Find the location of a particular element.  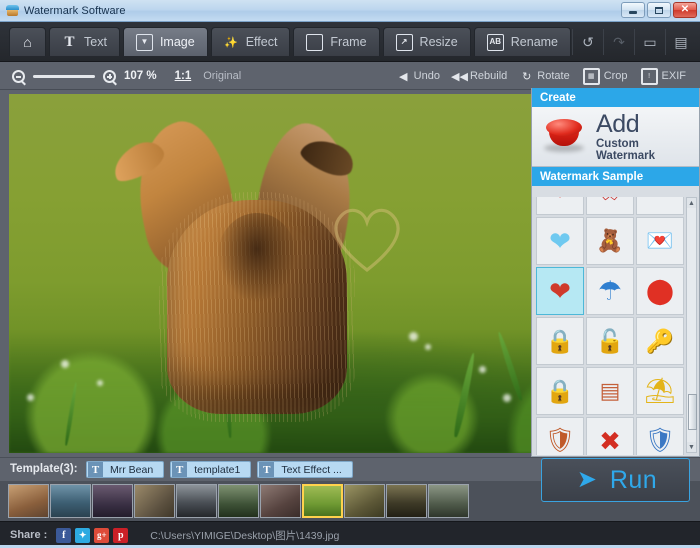

maximize-button is located at coordinates (659, 10).